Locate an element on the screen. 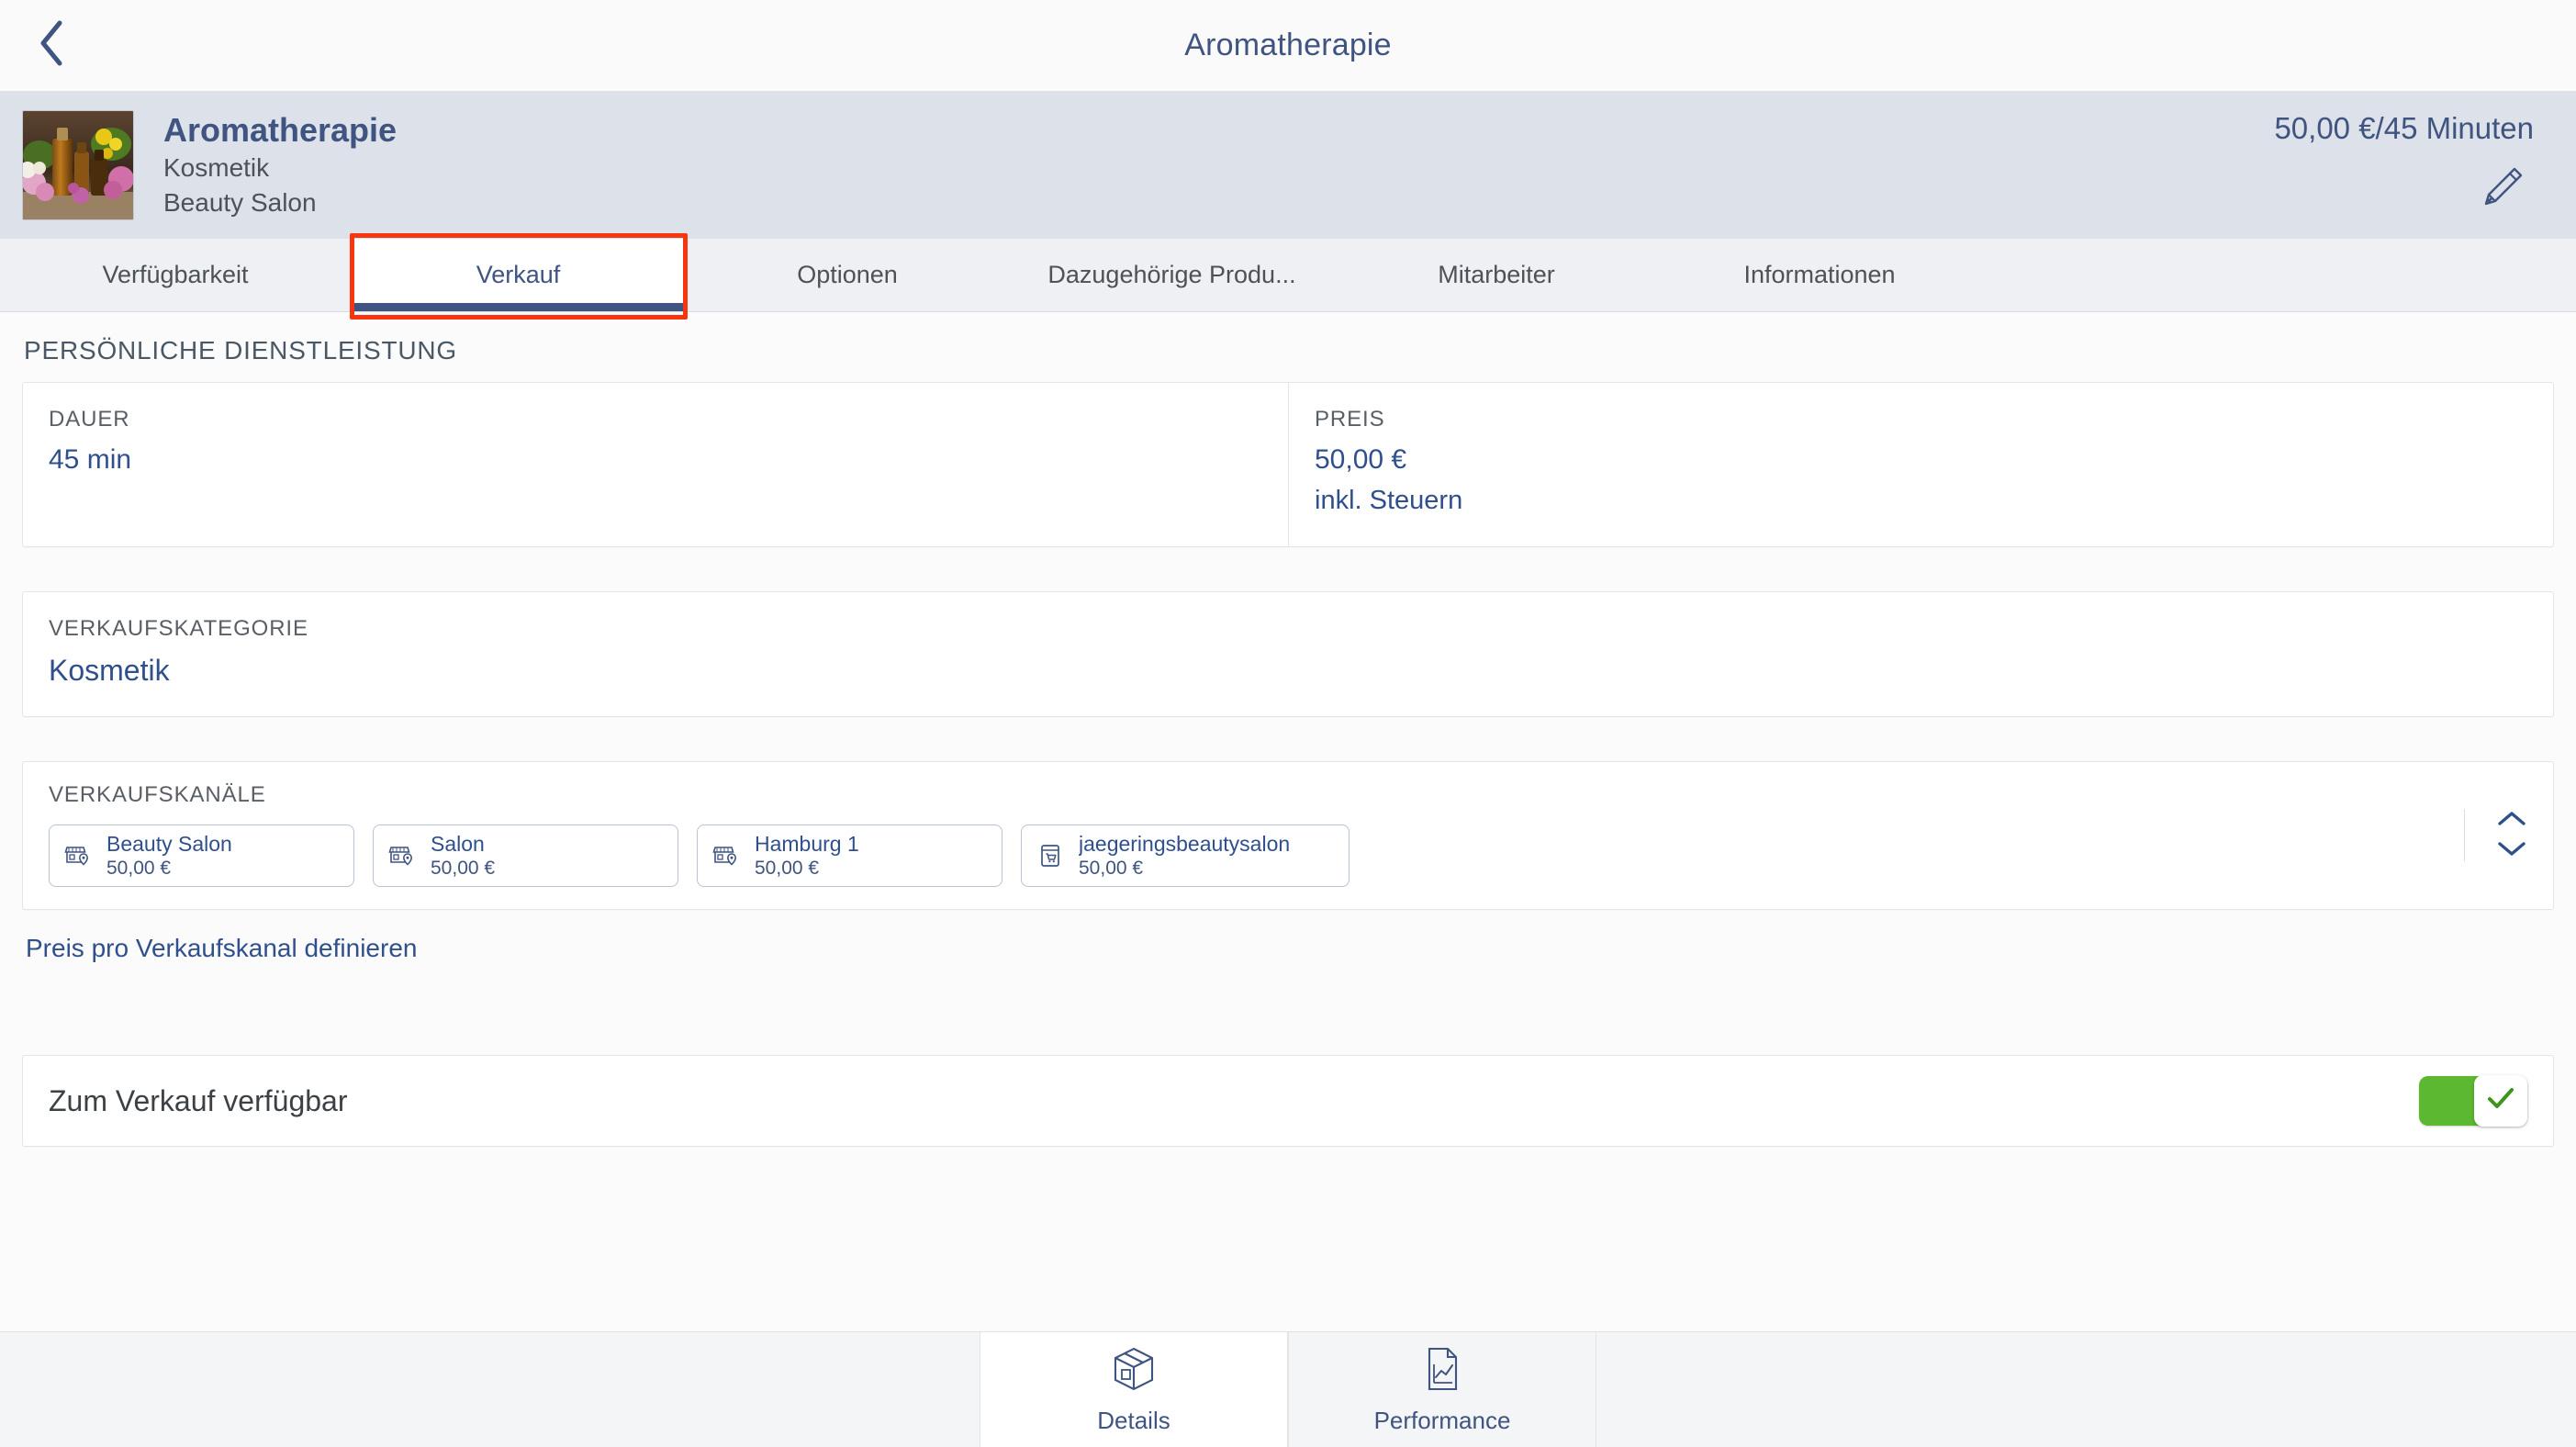  tab-mitarbeiter: Mitarbeiter is located at coordinates (1496, 275).